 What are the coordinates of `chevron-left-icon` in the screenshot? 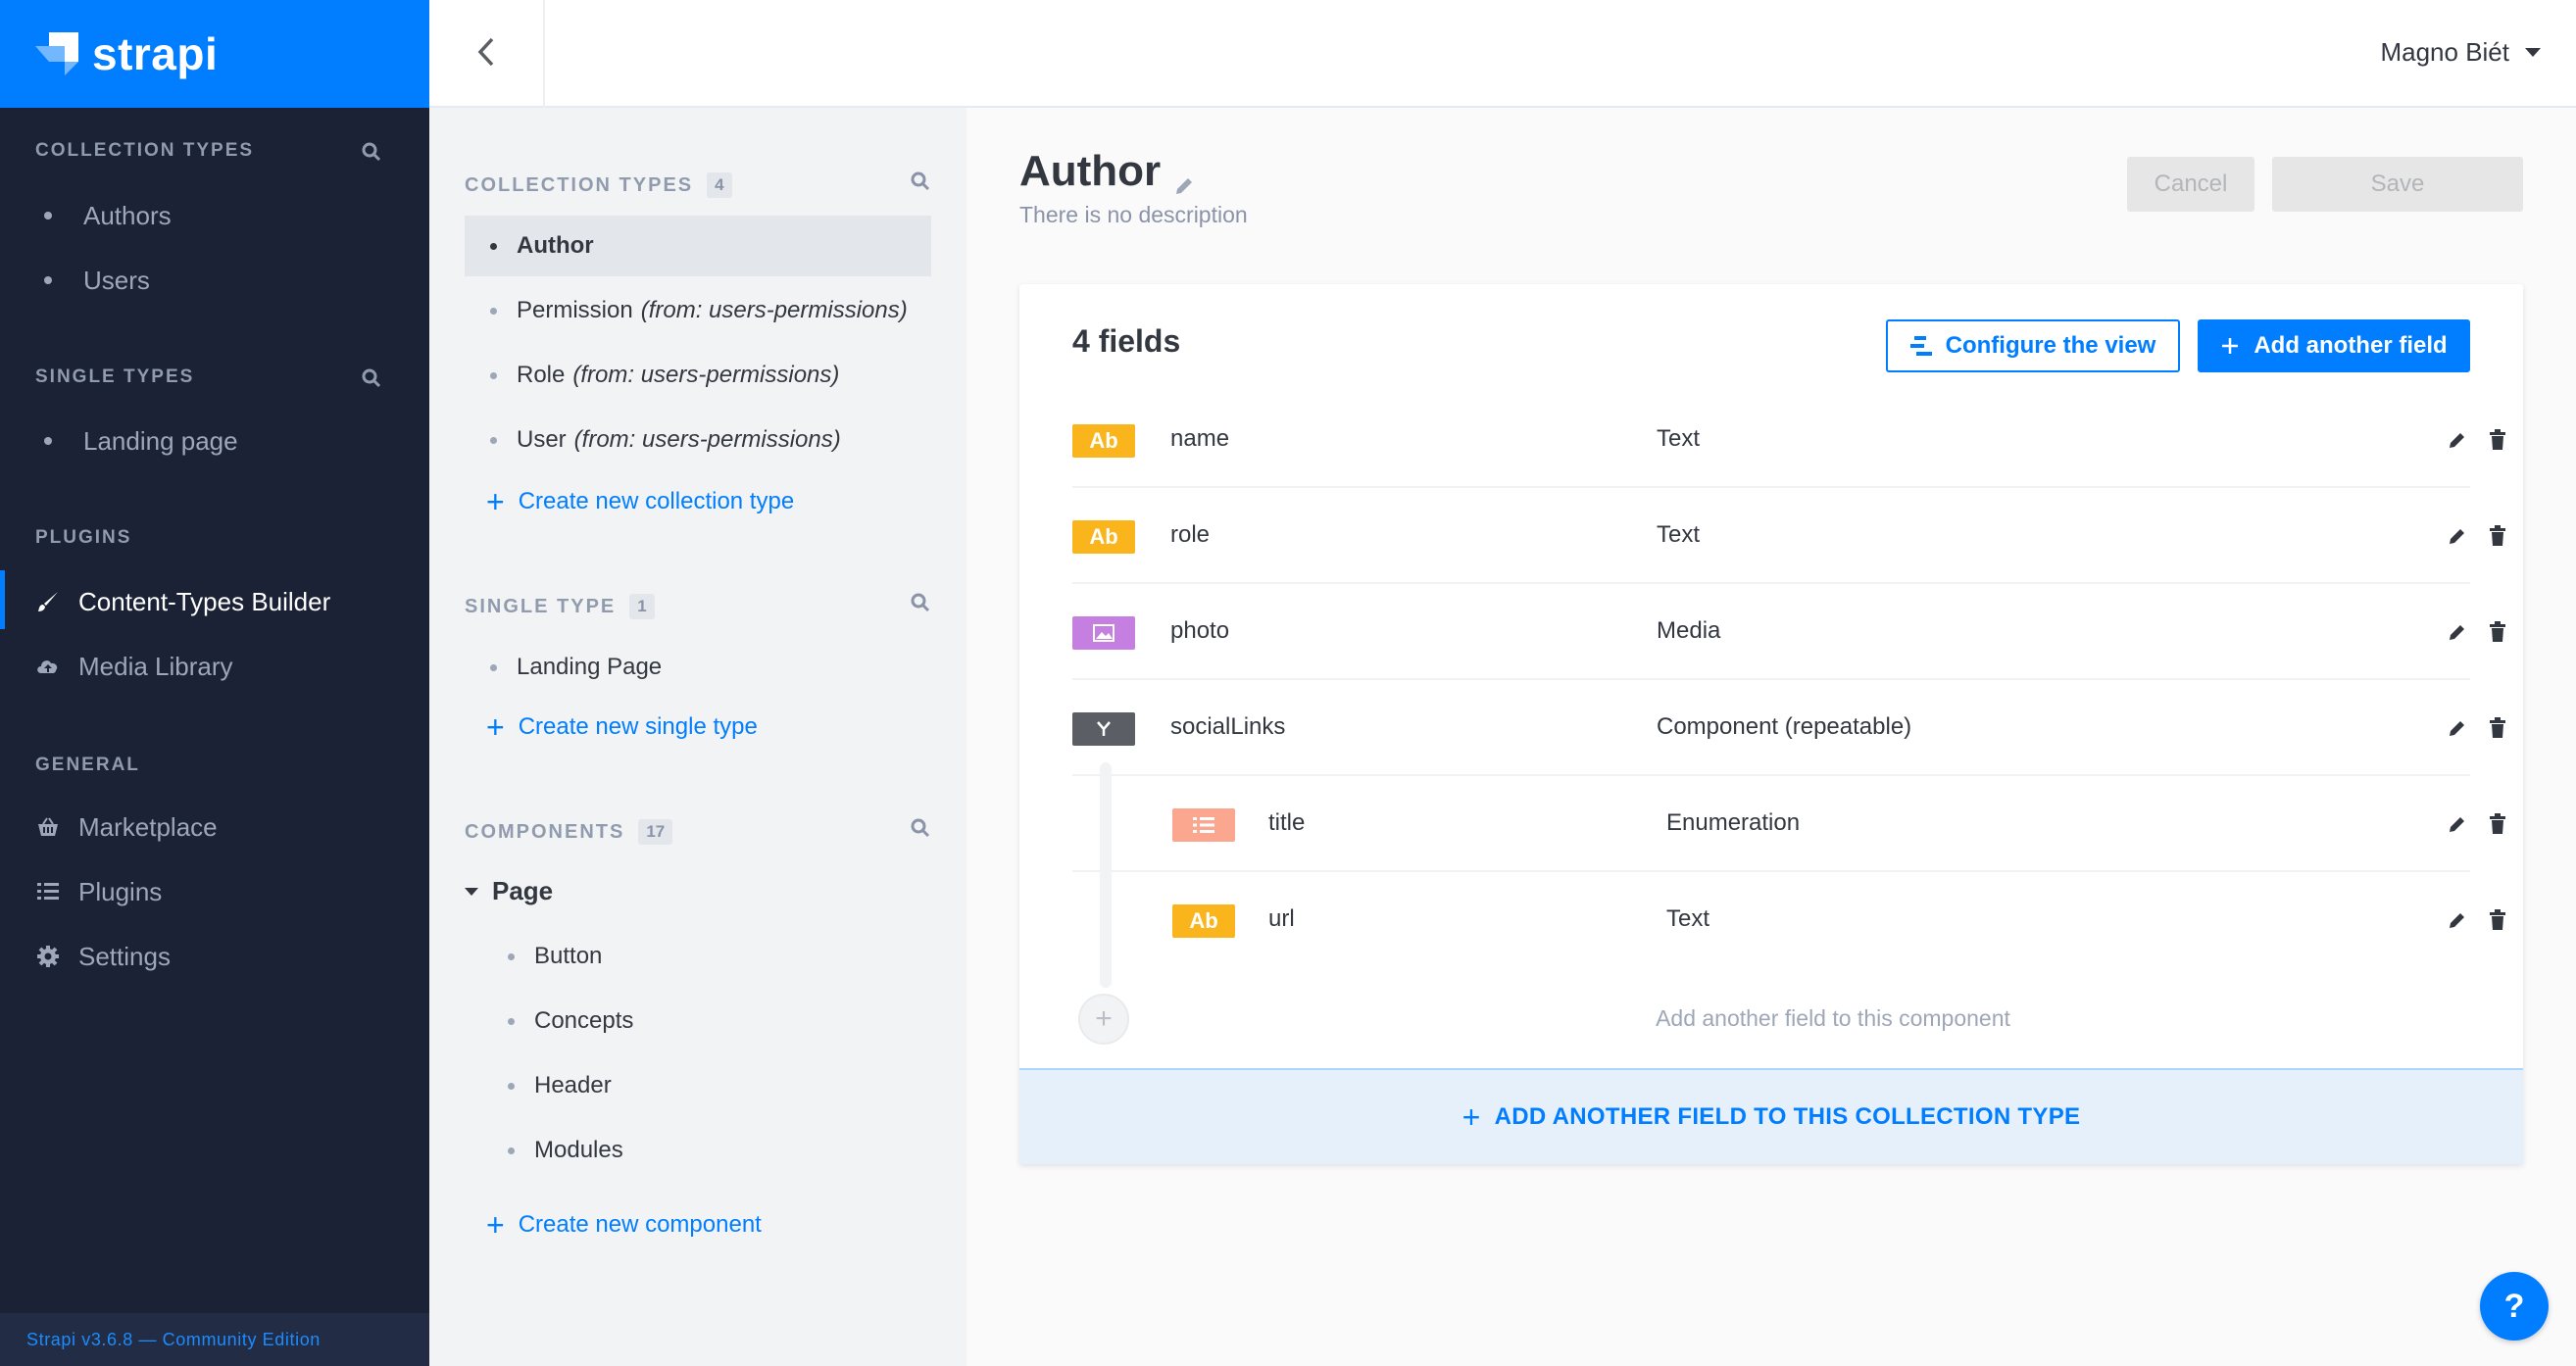 It's located at (486, 54).